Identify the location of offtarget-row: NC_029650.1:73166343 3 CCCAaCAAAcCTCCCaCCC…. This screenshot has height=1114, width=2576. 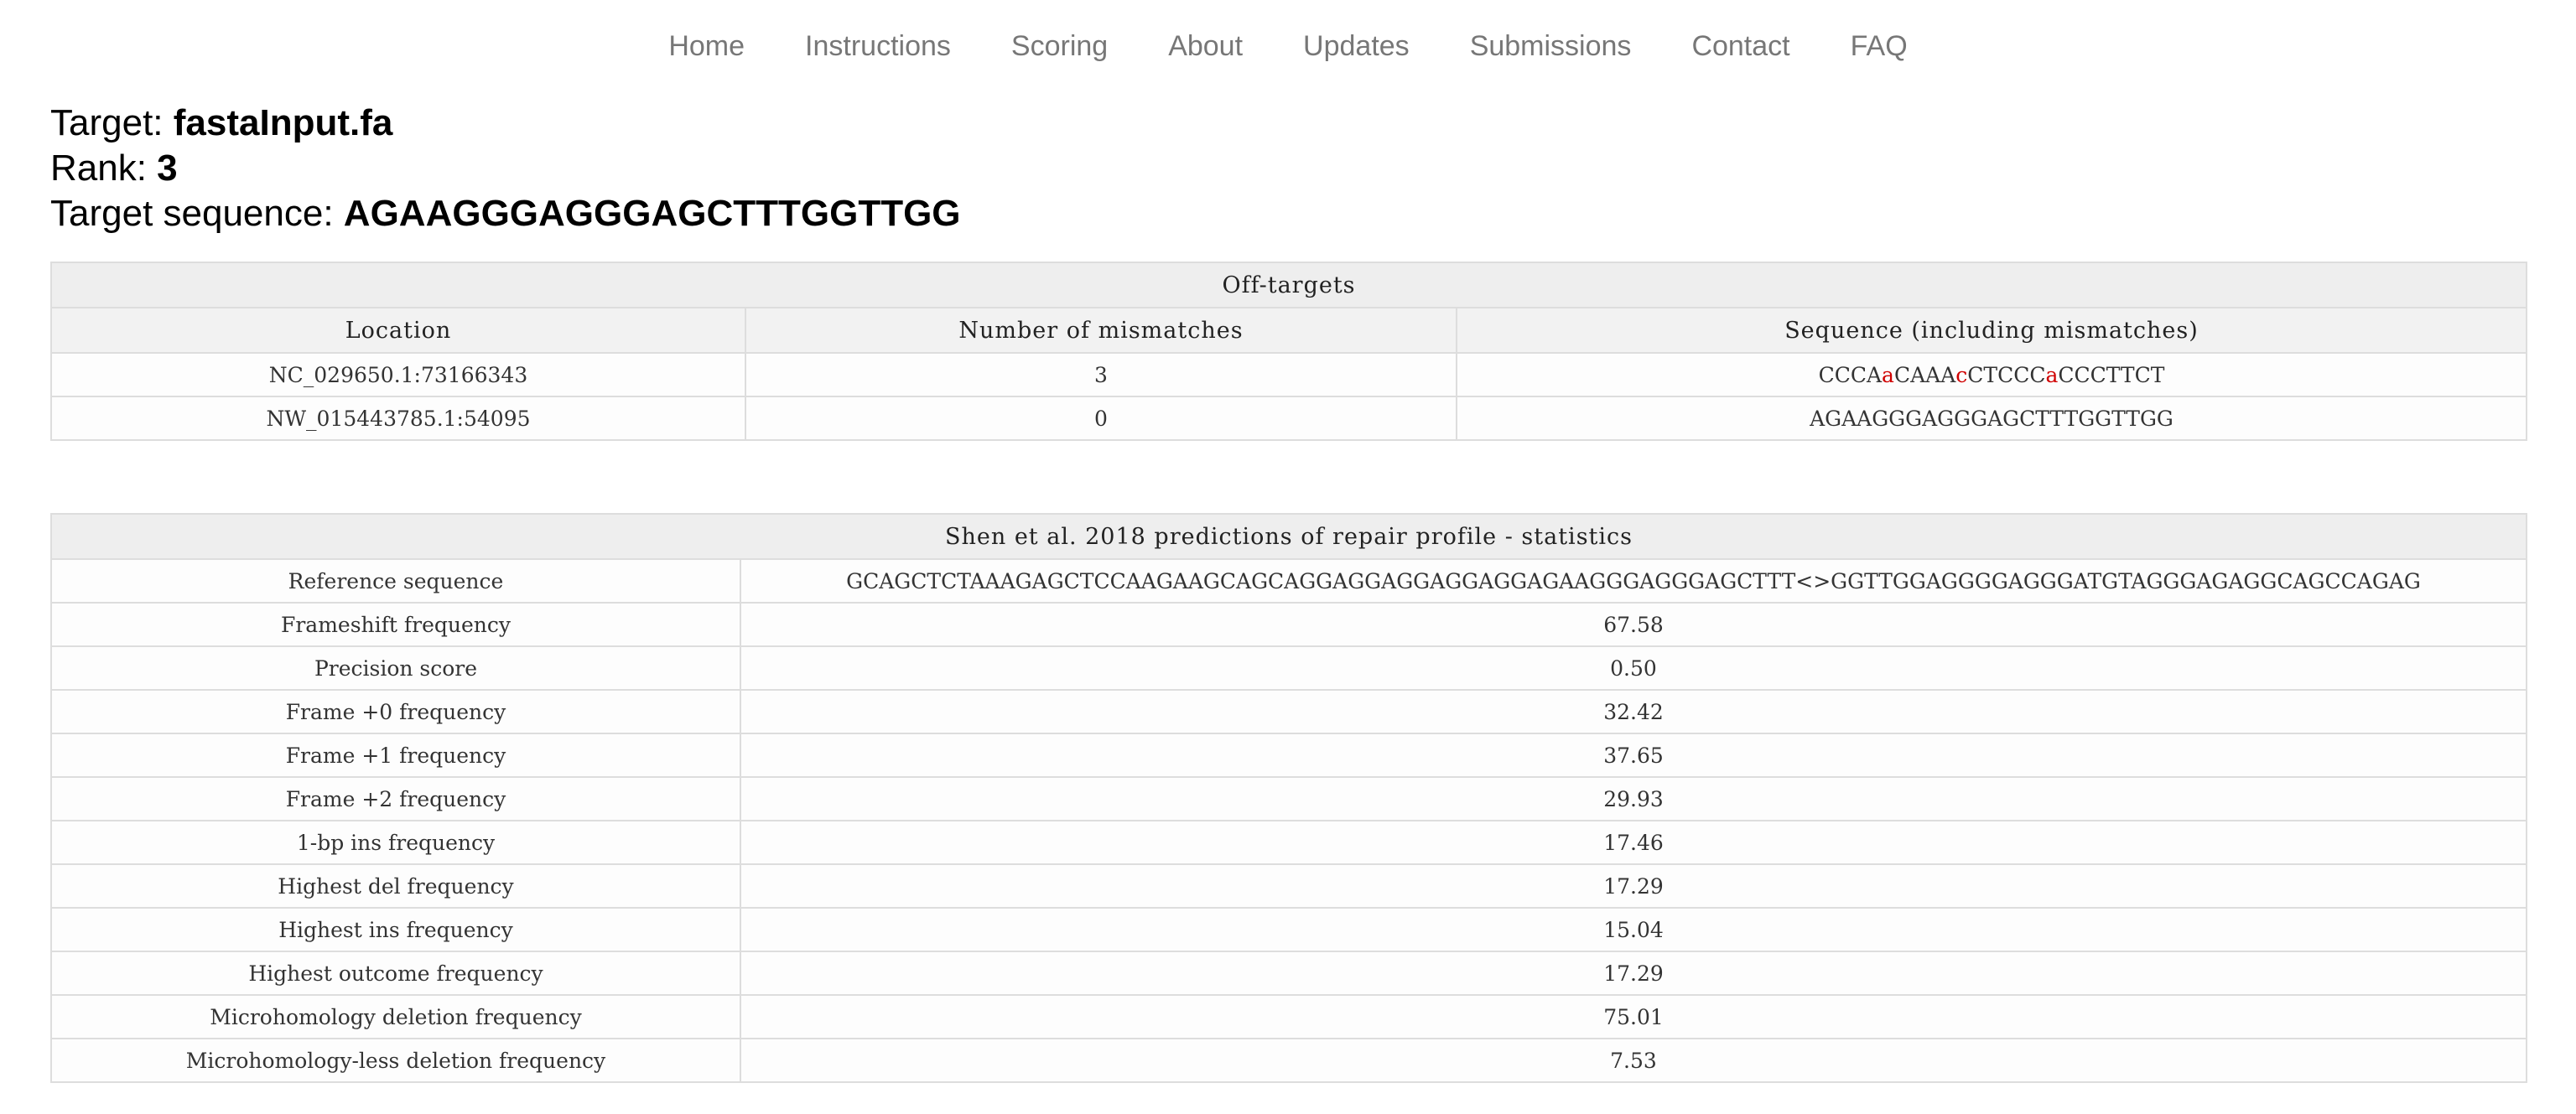
(1288, 374).